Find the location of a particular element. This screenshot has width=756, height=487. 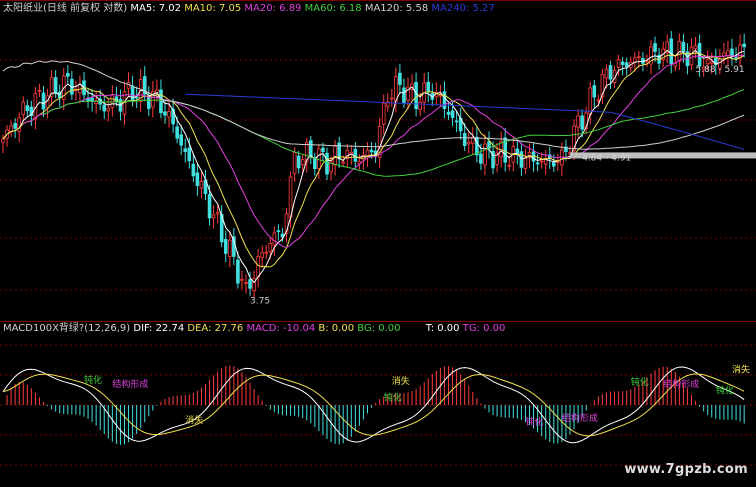

legend-tg: TG: 0.00 is located at coordinates (484, 328).